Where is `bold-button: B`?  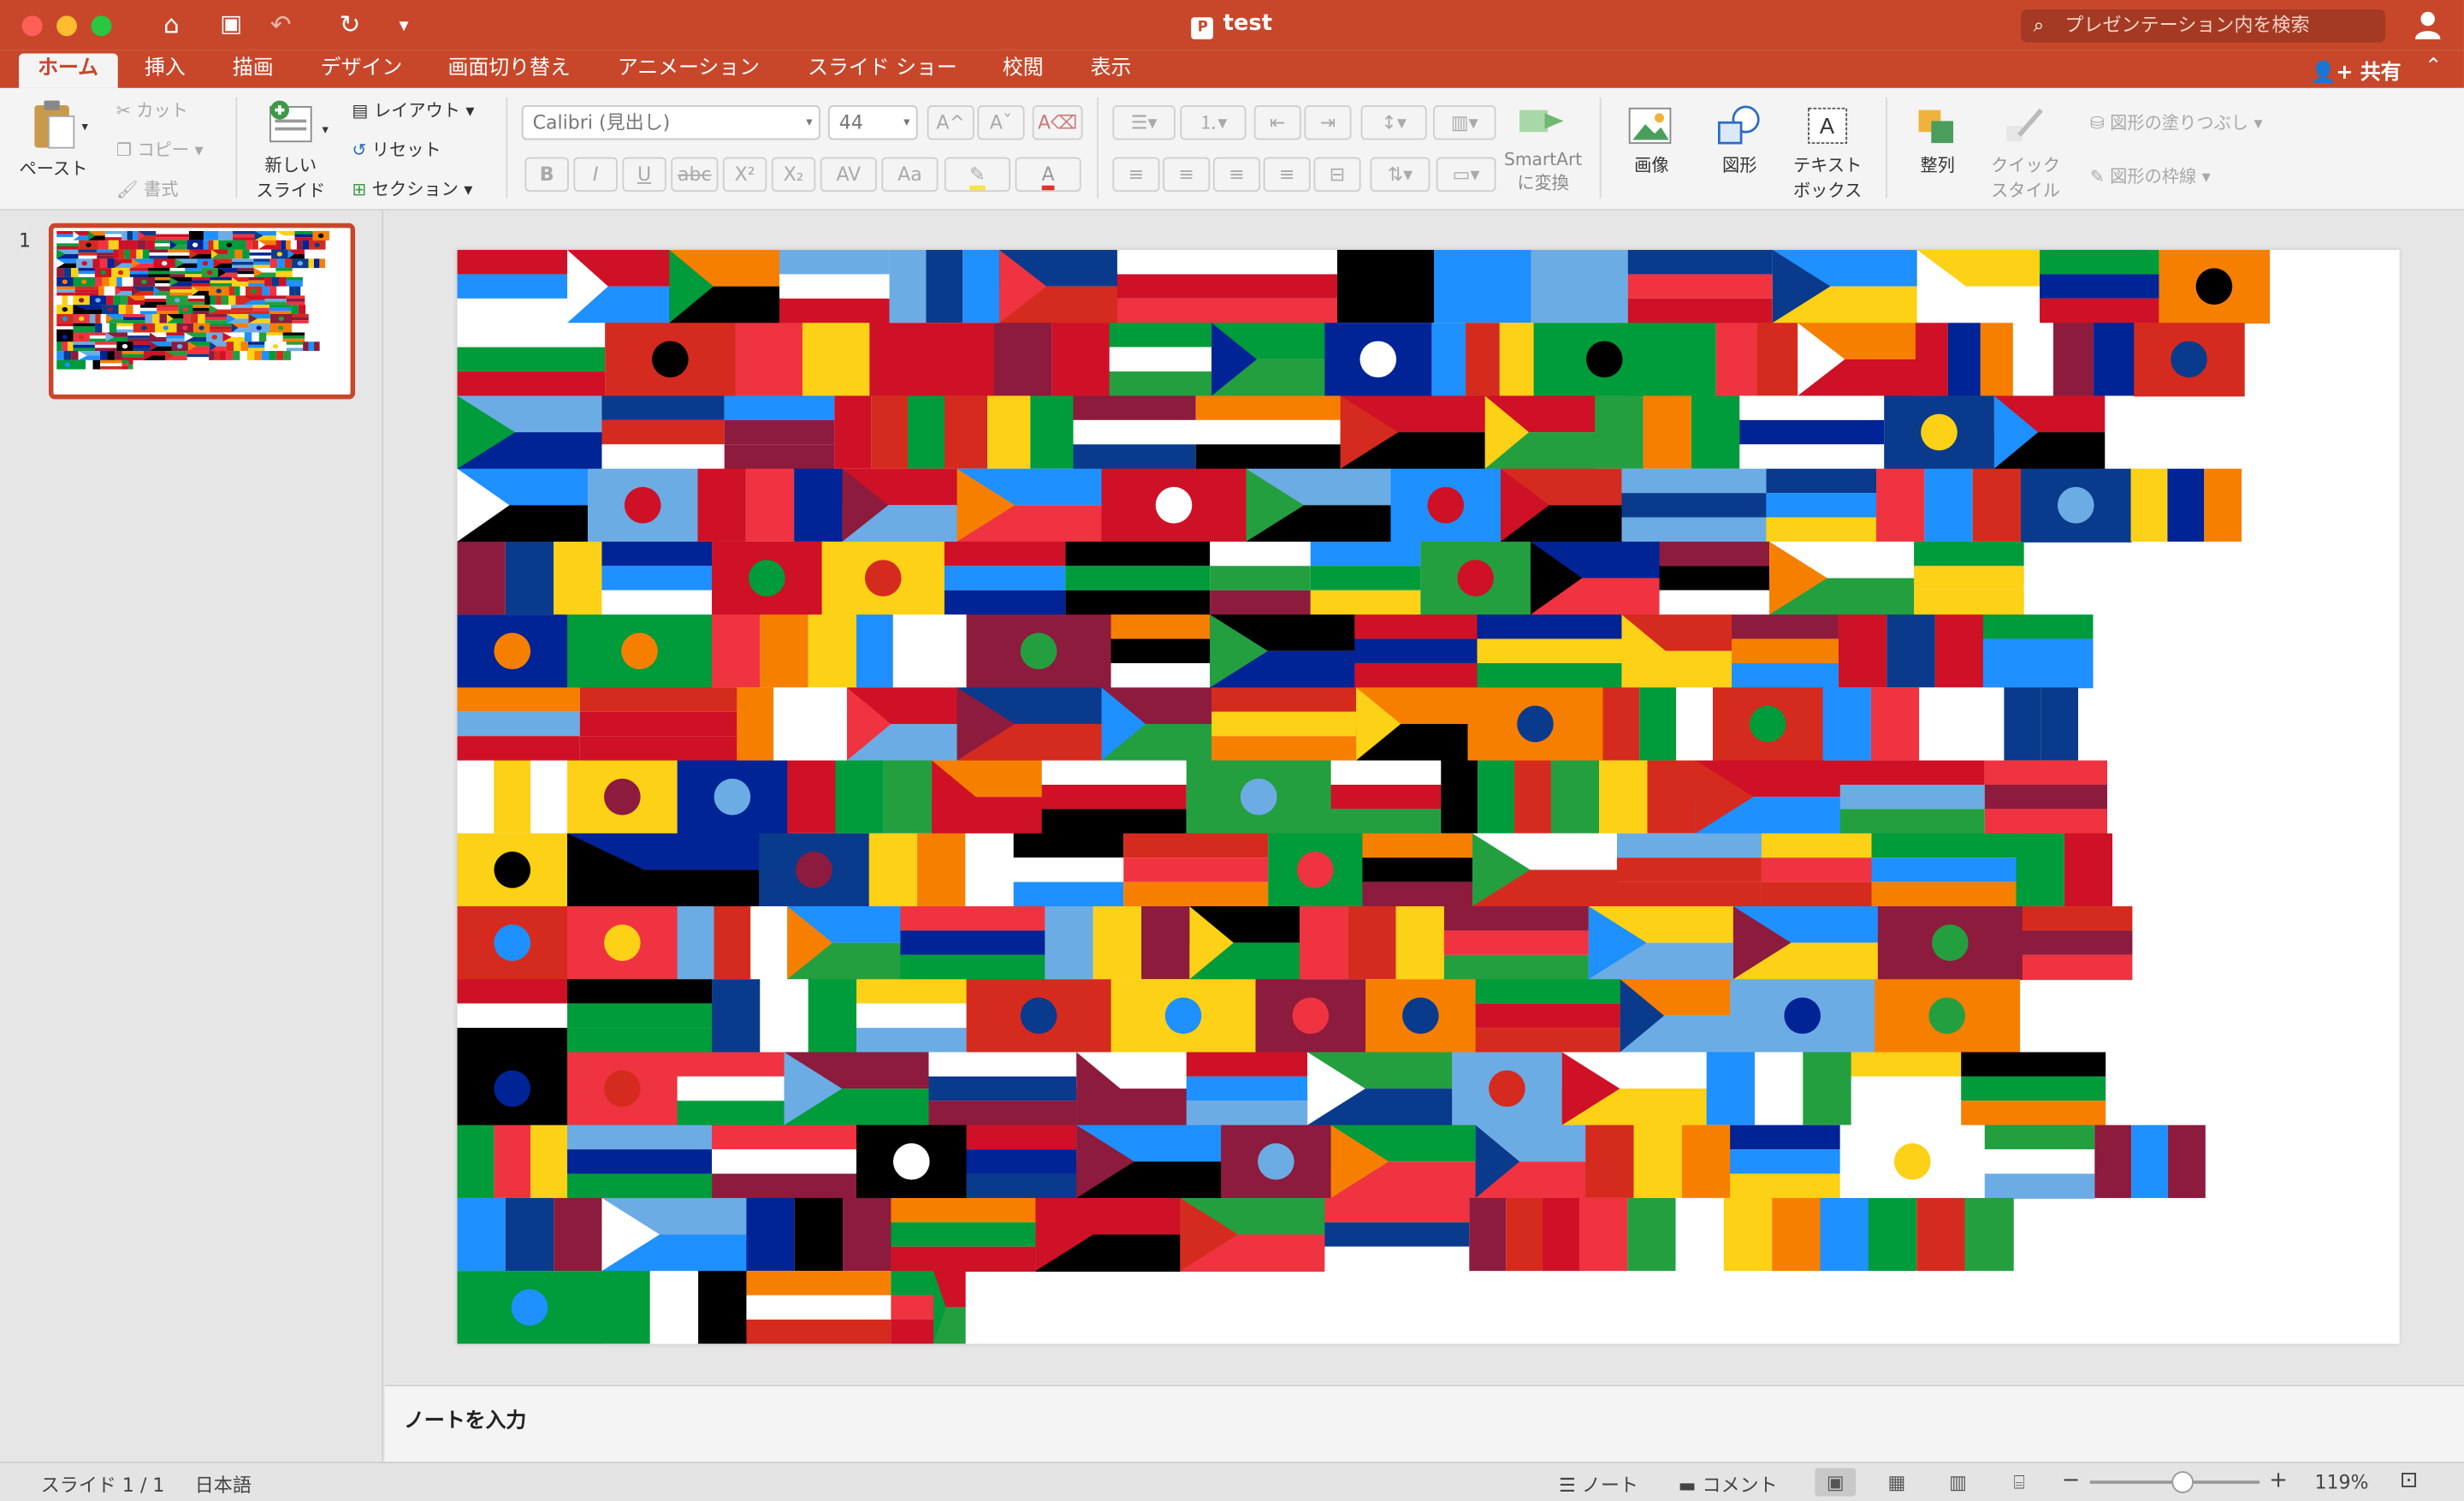 bold-button: B is located at coordinates (546, 175).